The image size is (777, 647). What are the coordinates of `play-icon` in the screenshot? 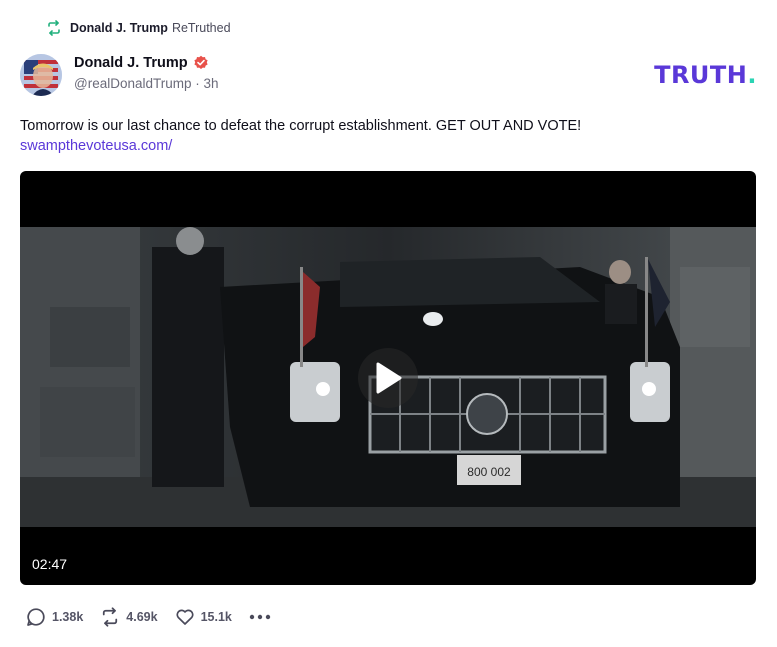 It's located at (388, 378).